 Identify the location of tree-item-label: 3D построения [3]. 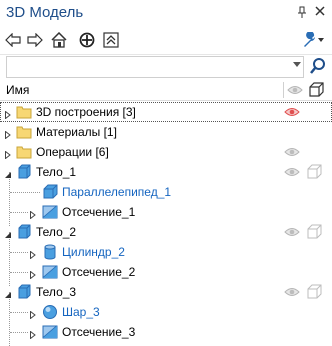
(86, 112).